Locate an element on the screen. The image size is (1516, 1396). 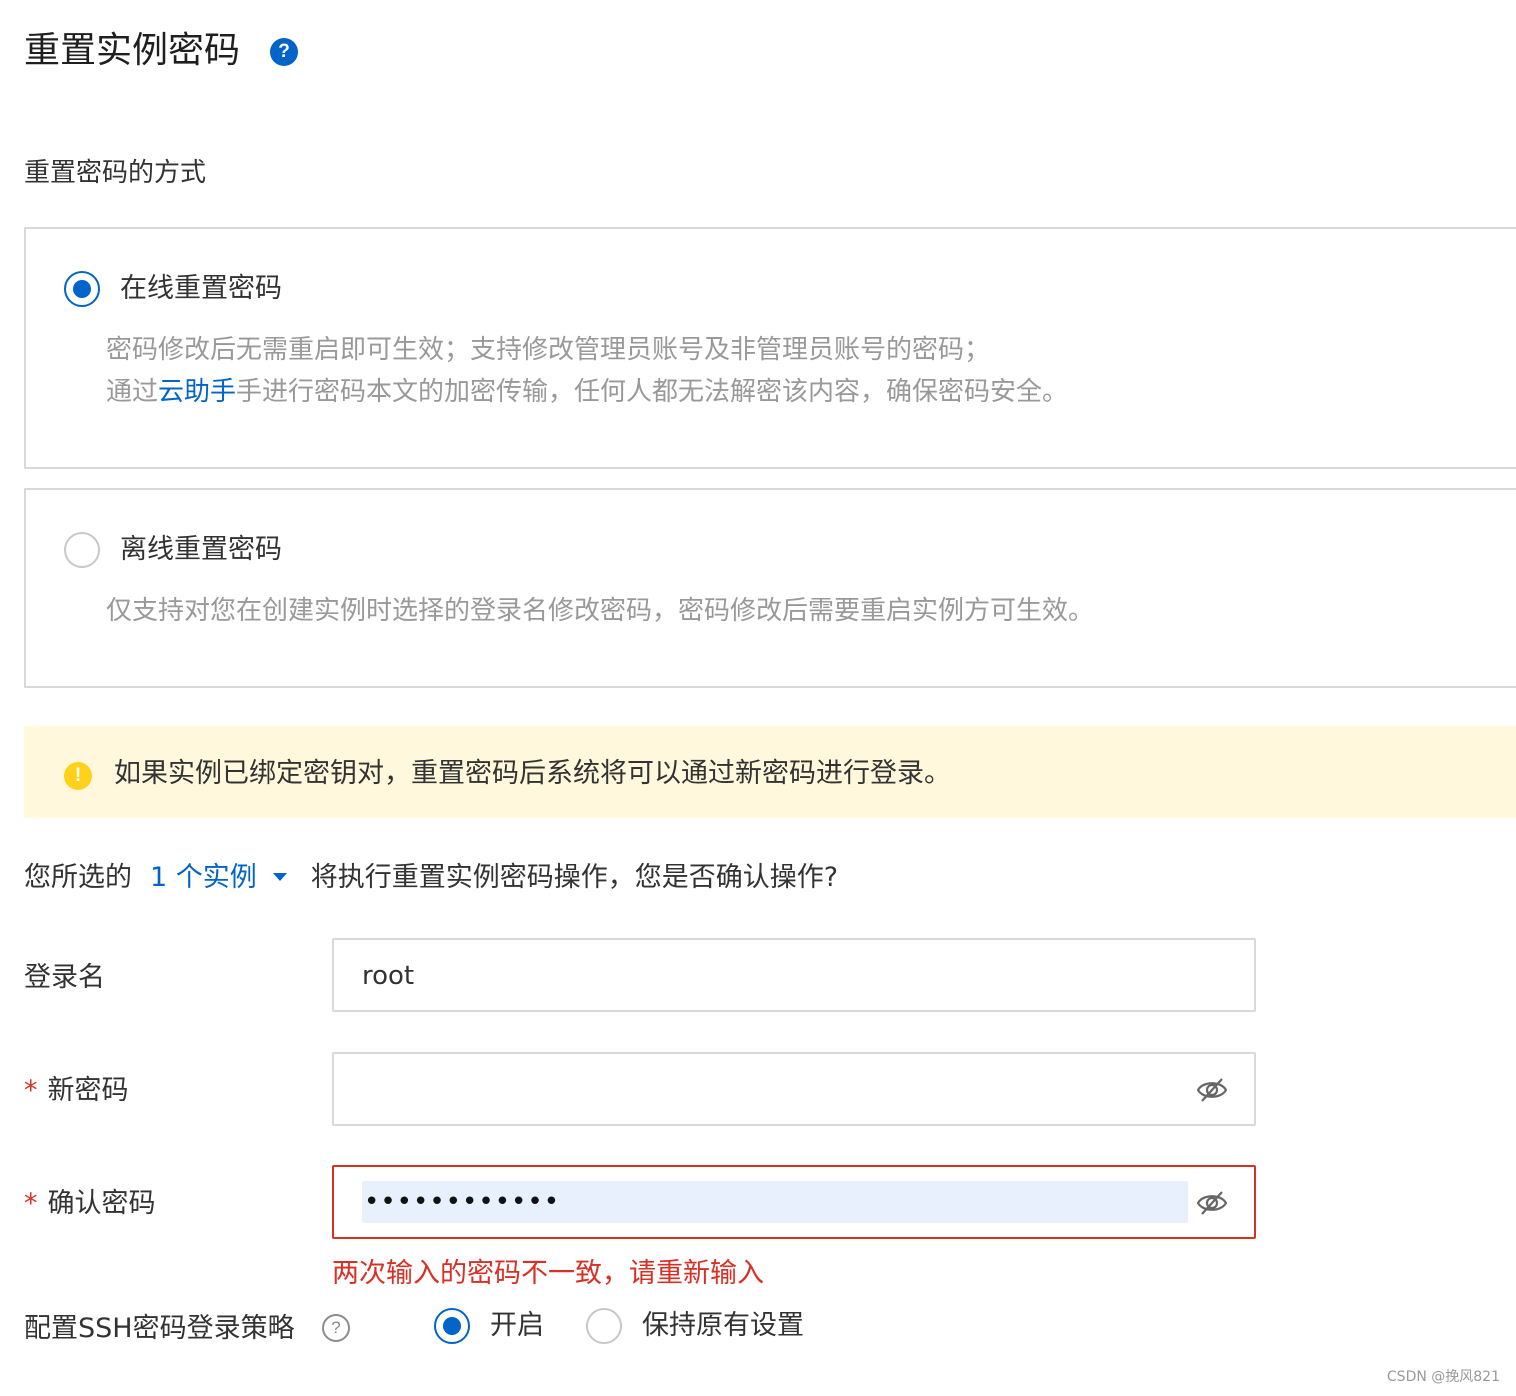
ssh-keep-option: 保持原有设置 is located at coordinates (706, 1326).